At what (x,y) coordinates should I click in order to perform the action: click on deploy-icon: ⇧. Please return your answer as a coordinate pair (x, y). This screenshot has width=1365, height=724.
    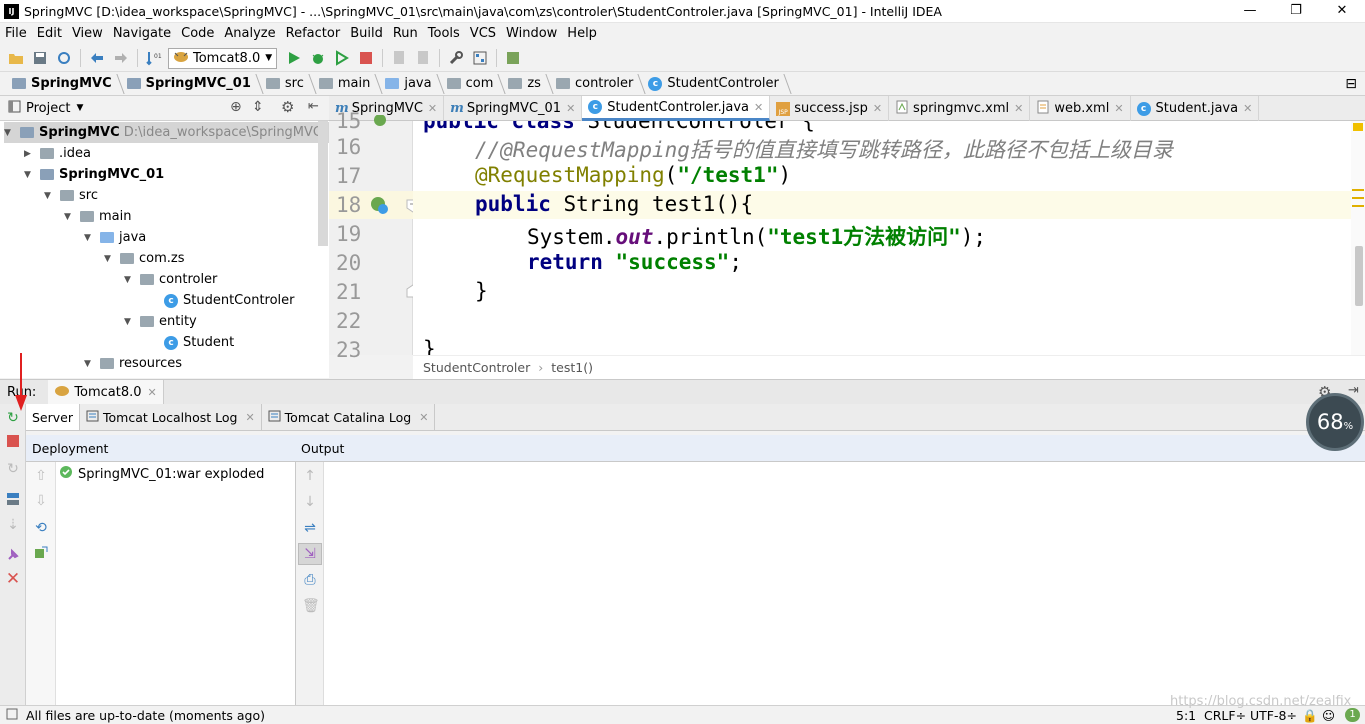
    Looking at the image, I should click on (41, 476).